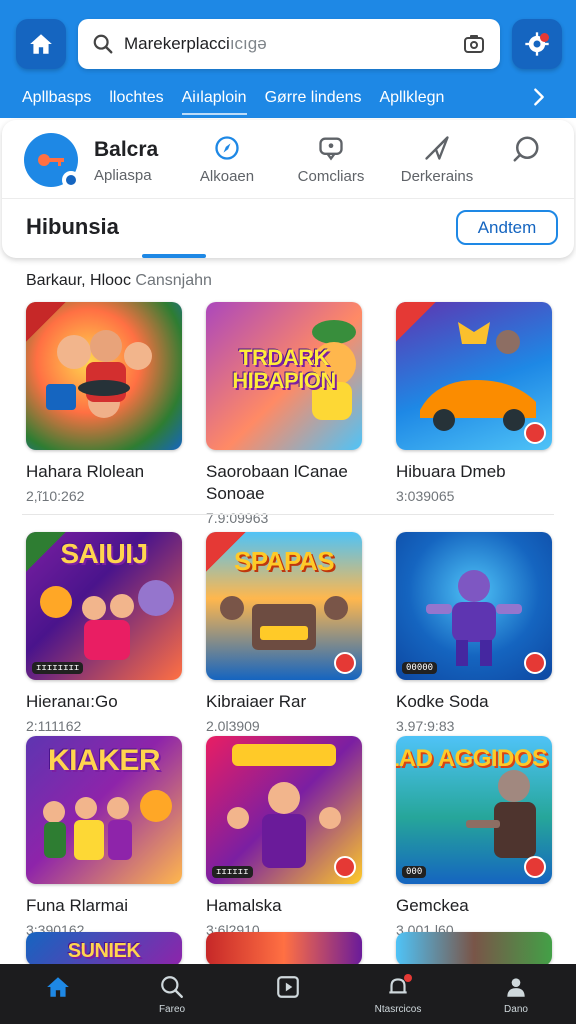  Describe the element at coordinates (256, 701) in the screenshot. I see `app-name: Kibraiaer Rar` at that location.